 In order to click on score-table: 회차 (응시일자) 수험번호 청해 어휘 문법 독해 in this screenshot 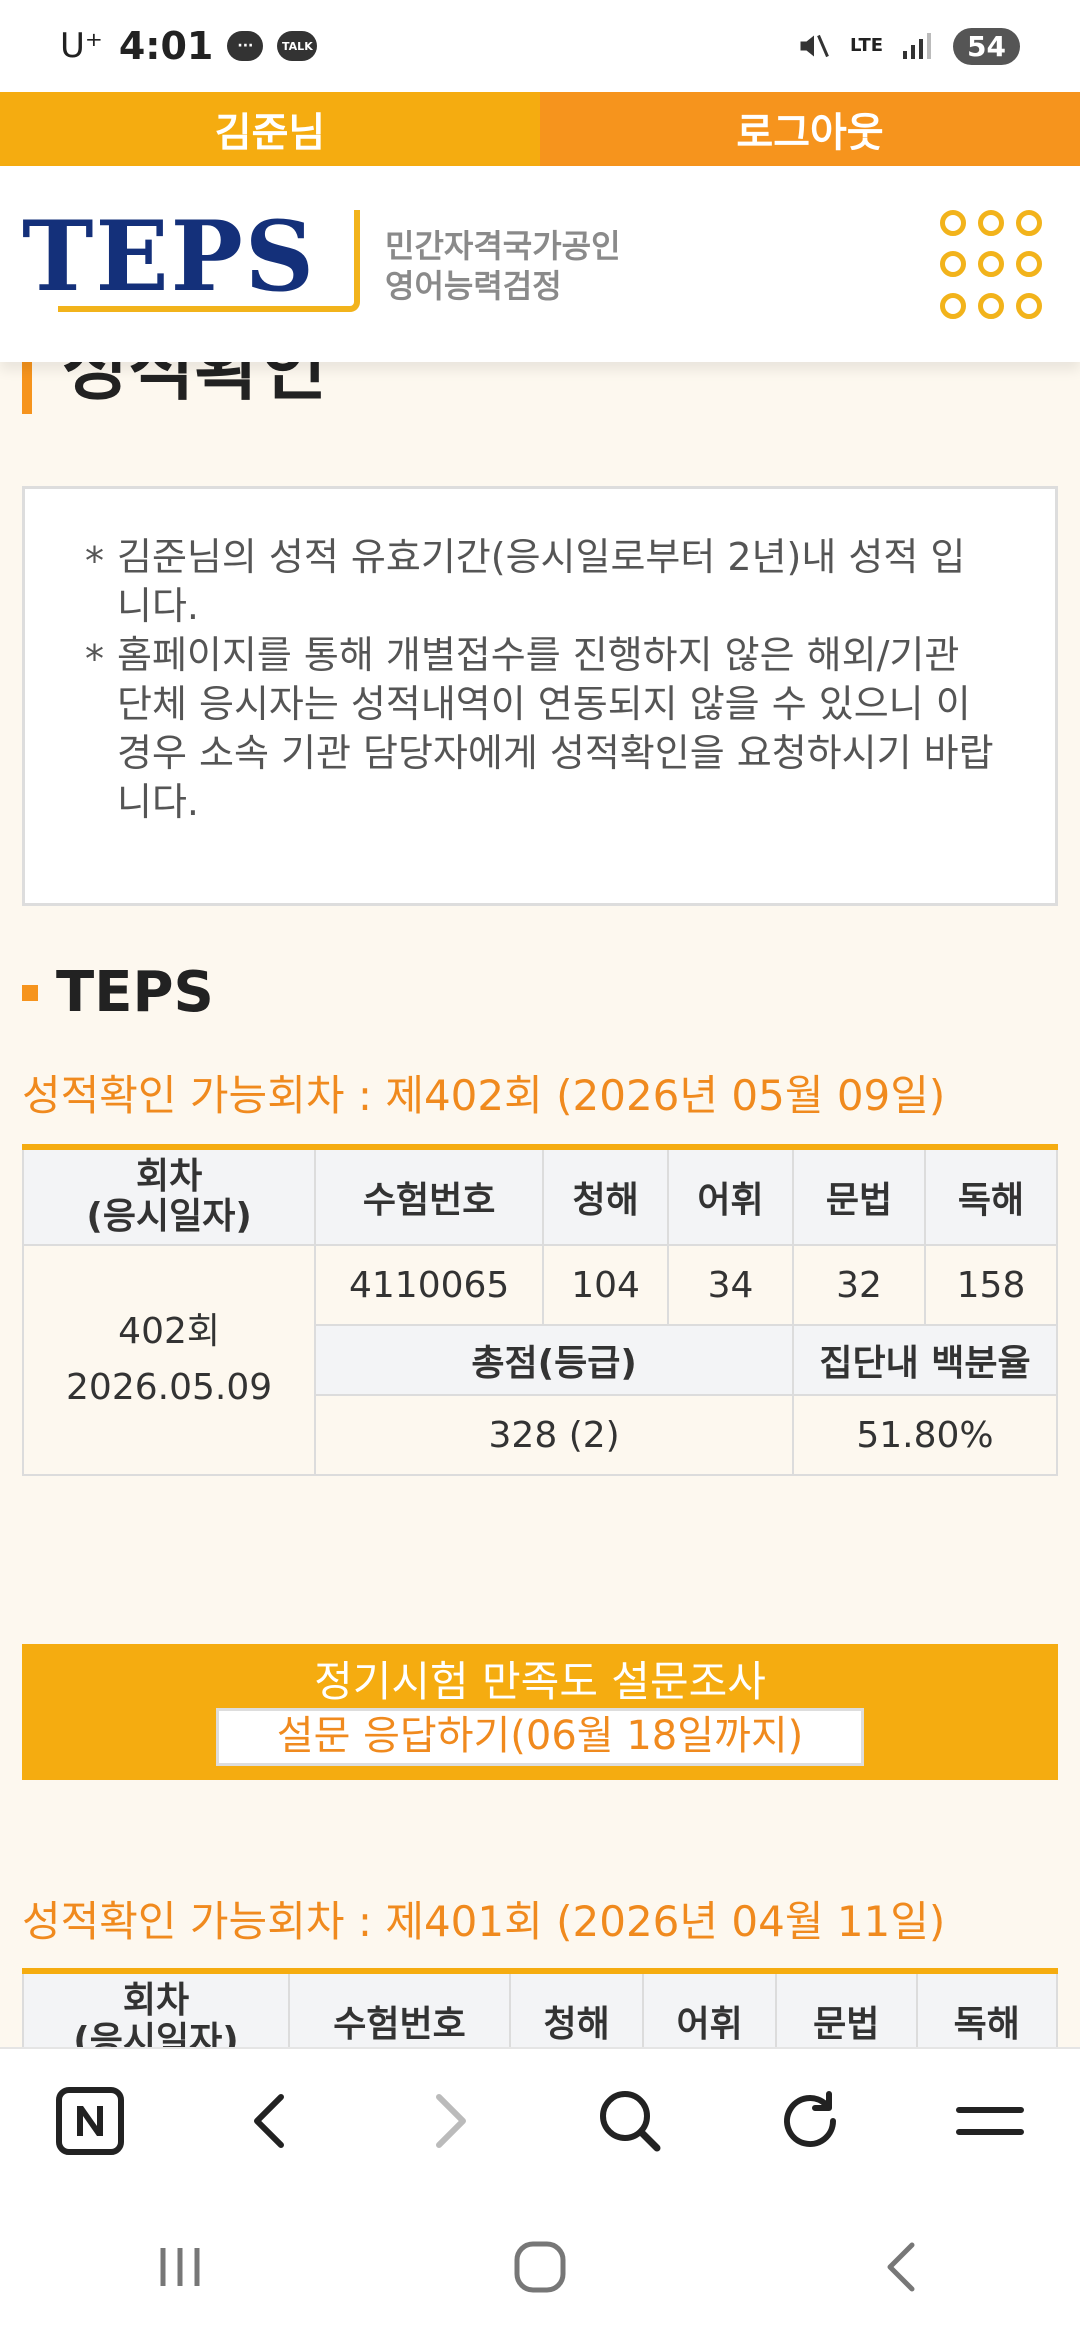, I will do `click(540, 2007)`.